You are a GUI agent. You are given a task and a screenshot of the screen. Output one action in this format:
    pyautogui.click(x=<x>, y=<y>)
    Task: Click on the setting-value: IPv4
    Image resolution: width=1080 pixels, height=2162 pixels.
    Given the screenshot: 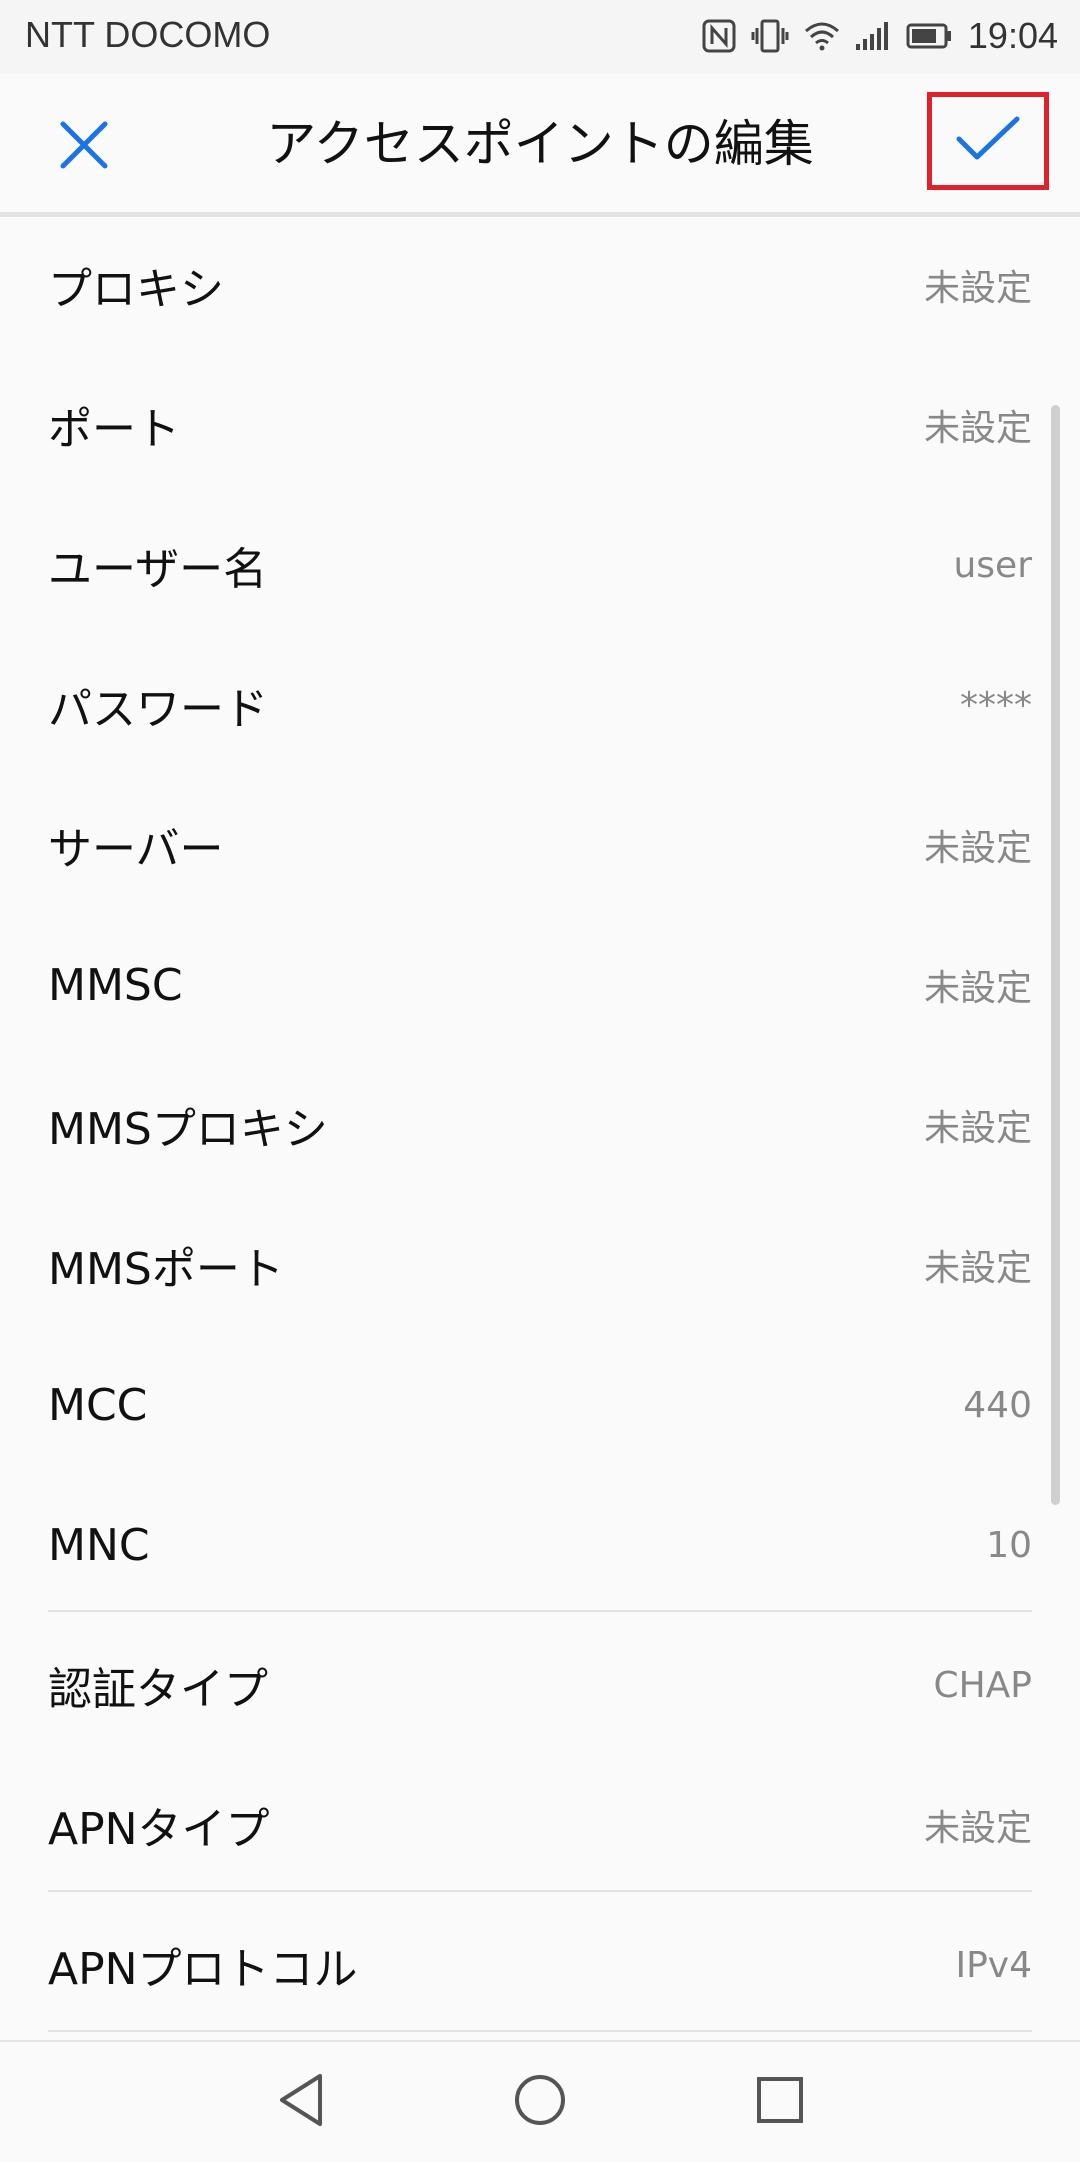 What is the action you would take?
    pyautogui.click(x=993, y=1965)
    